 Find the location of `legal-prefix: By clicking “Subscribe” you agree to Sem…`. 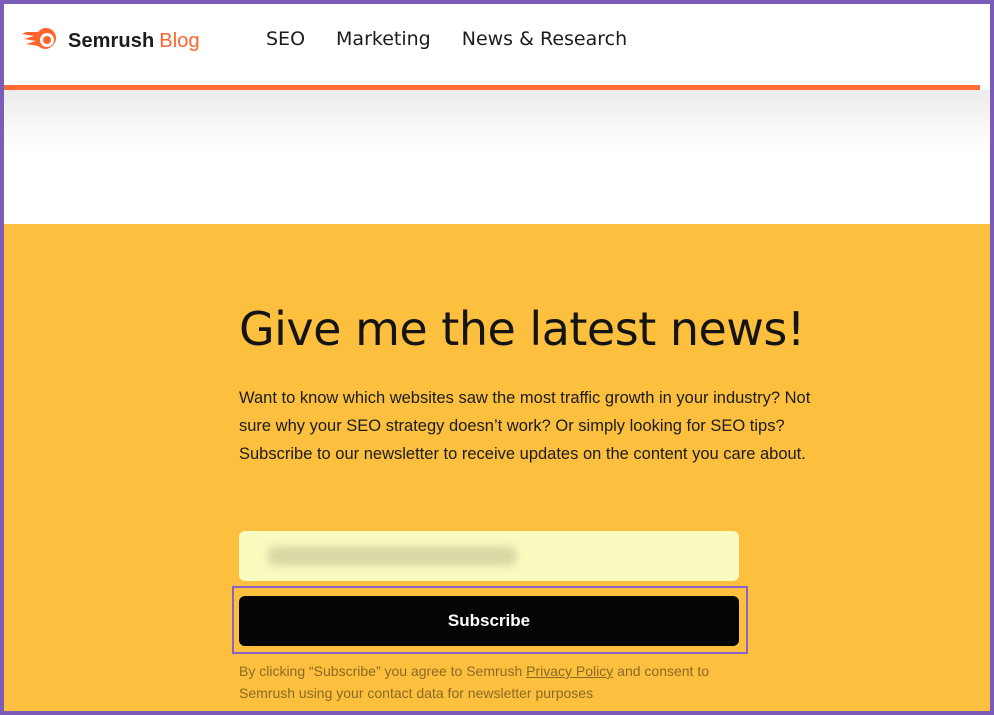

legal-prefix: By clicking “Subscribe” you agree to Sem… is located at coordinates (383, 671).